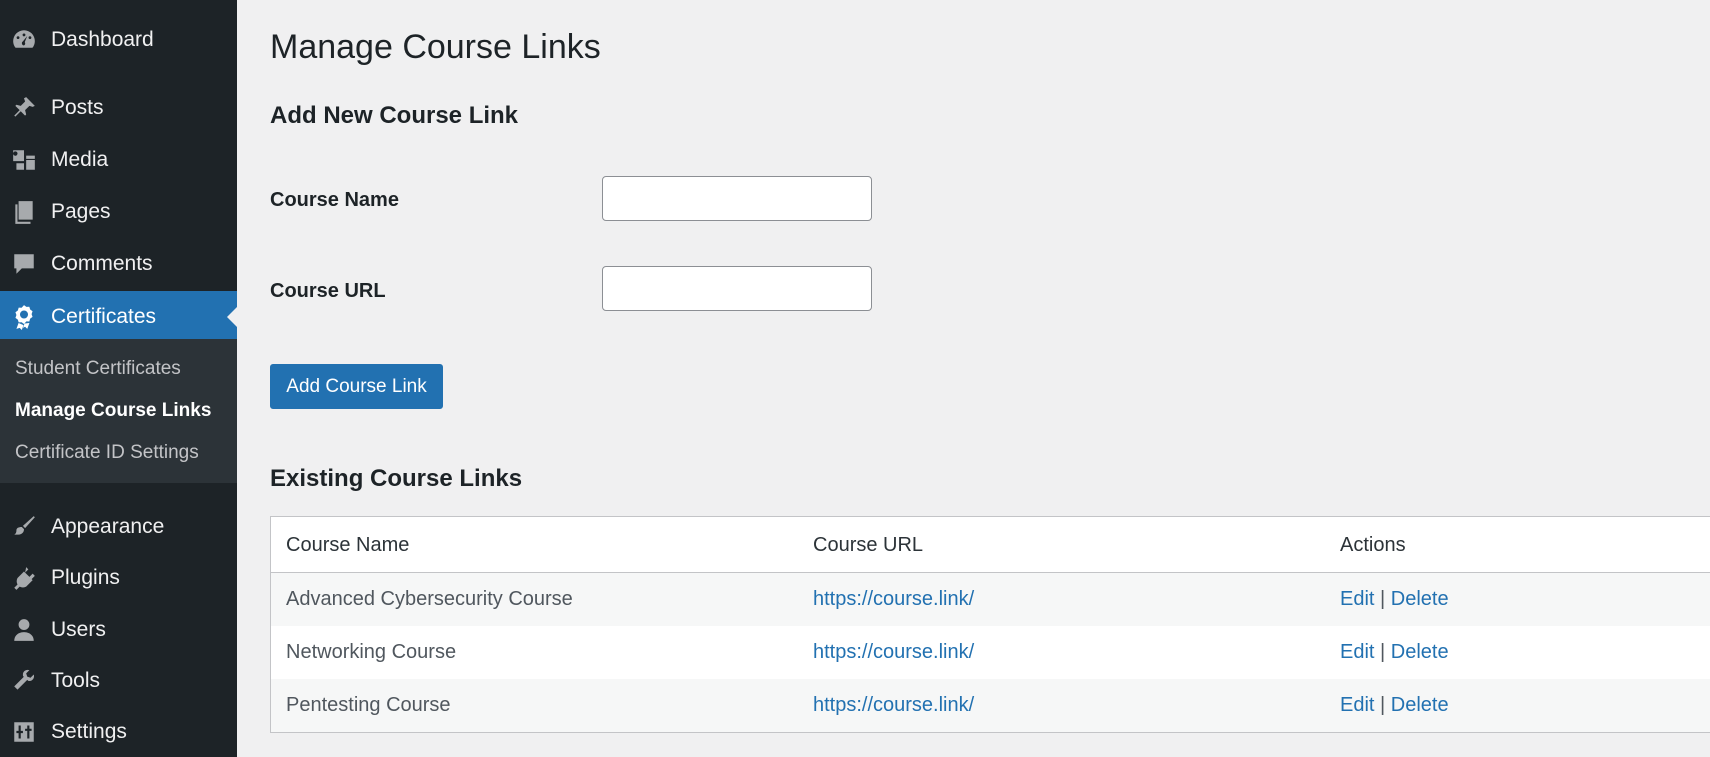 This screenshot has width=1710, height=757. What do you see at coordinates (24, 40) in the screenshot?
I see `dashboard-icon` at bounding box center [24, 40].